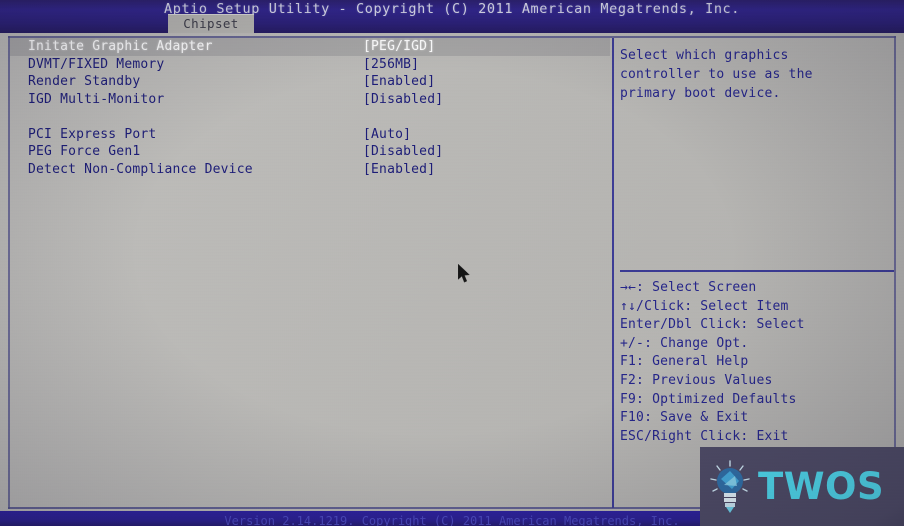  What do you see at coordinates (684, 362) in the screenshot?
I see `legend-line: F1: General Help` at bounding box center [684, 362].